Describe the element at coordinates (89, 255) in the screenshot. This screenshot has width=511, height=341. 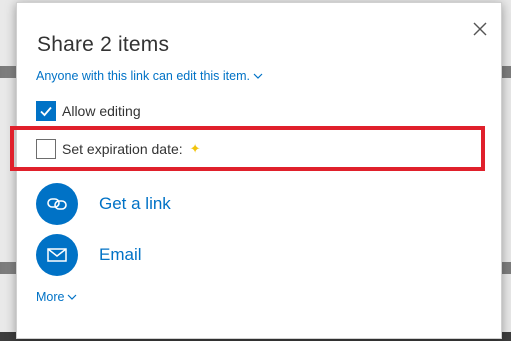
I see `email-button: Email` at that location.